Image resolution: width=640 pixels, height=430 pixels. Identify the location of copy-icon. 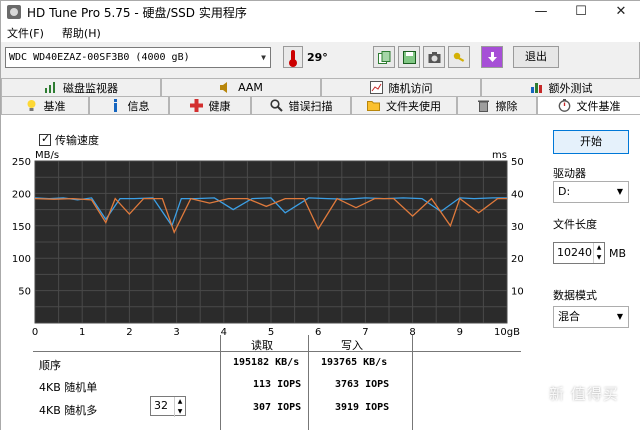
(384, 57).